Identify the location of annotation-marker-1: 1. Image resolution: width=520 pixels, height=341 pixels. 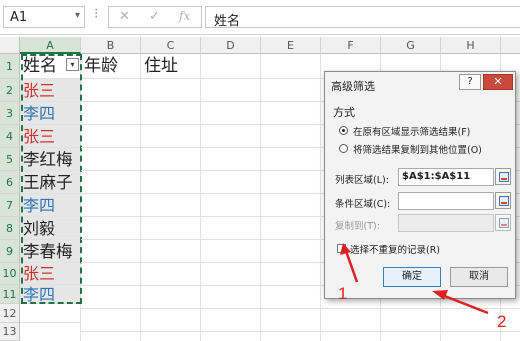
(343, 293).